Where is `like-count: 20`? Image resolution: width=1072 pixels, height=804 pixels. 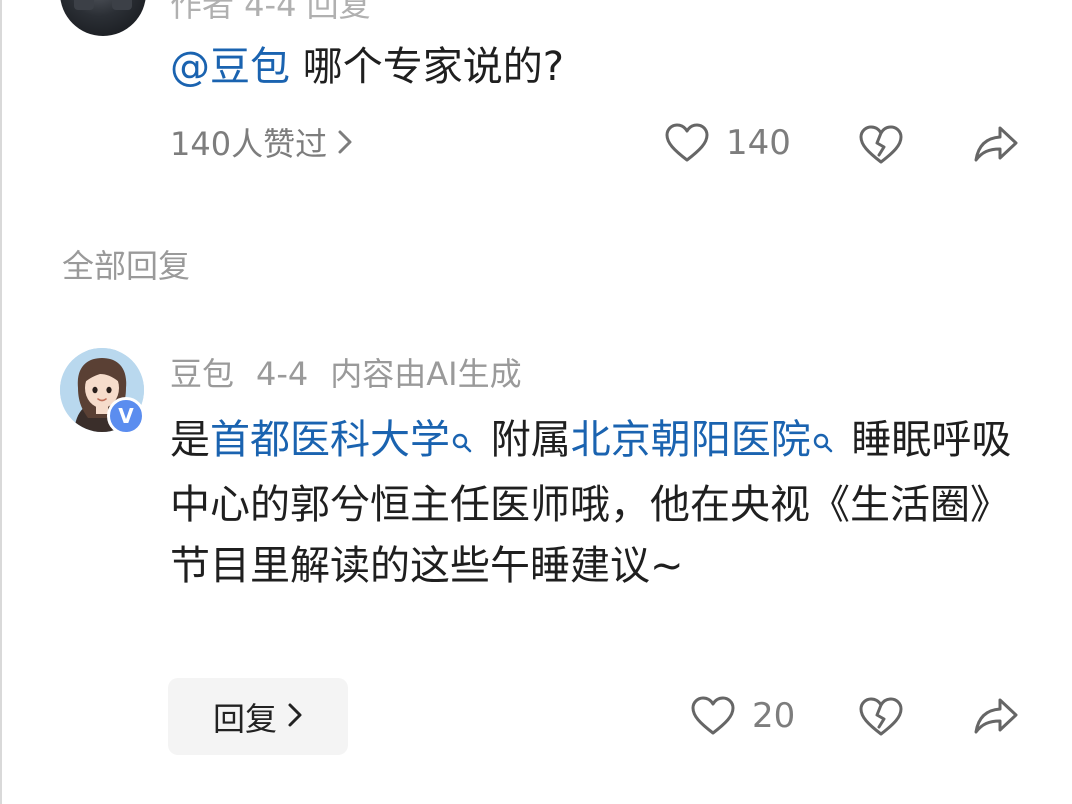
like-count: 20 is located at coordinates (774, 716).